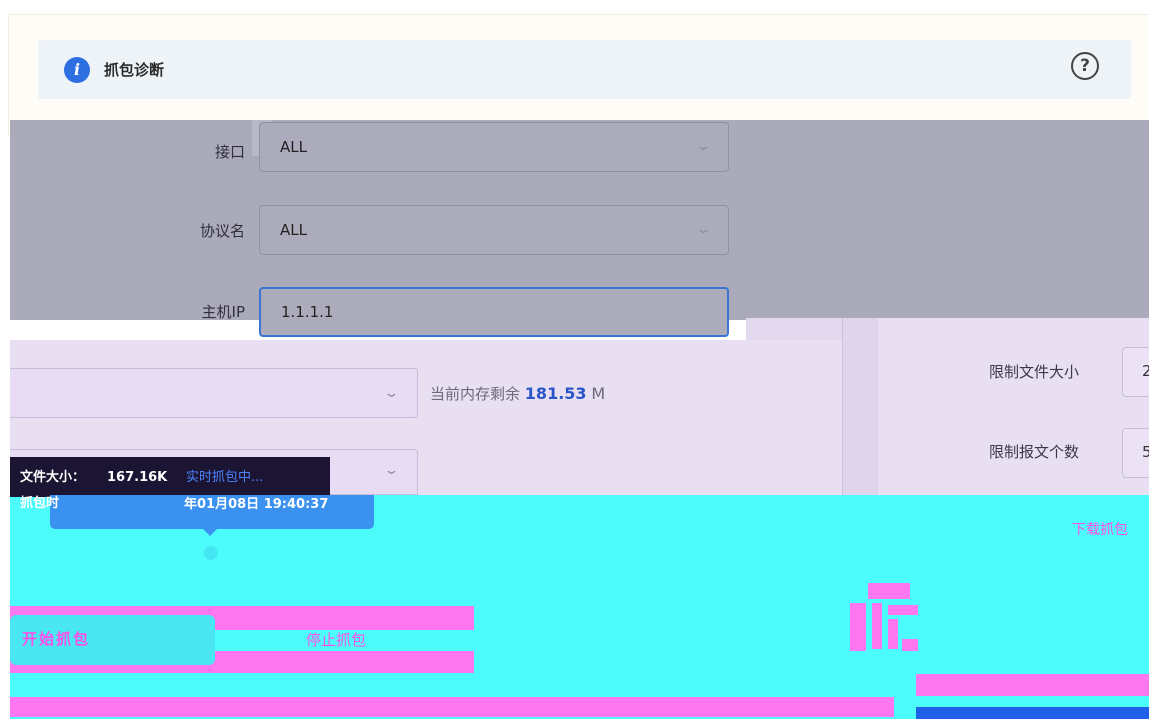  I want to click on interface-label: 接口, so click(229, 152).